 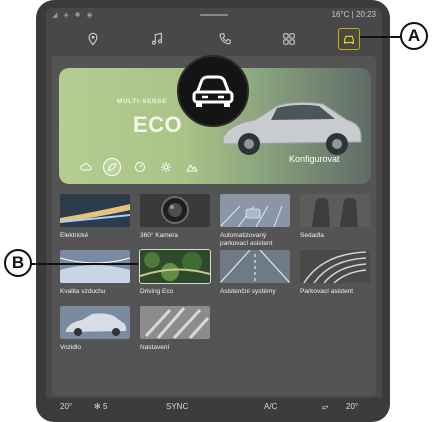 I want to click on tile-label: Elektrické, so click(x=74, y=235).